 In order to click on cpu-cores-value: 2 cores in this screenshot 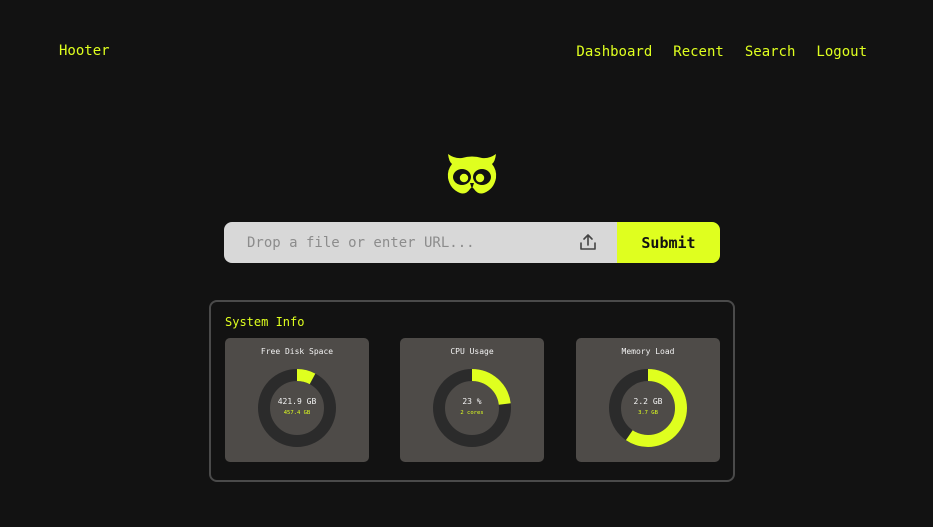, I will do `click(472, 413)`.